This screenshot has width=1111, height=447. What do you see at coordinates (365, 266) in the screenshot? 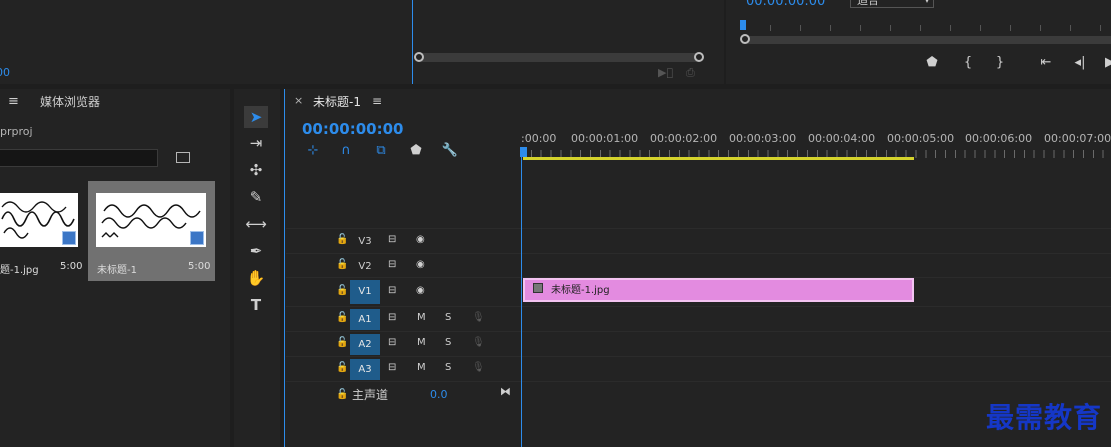
I see `track-name: V2` at bounding box center [365, 266].